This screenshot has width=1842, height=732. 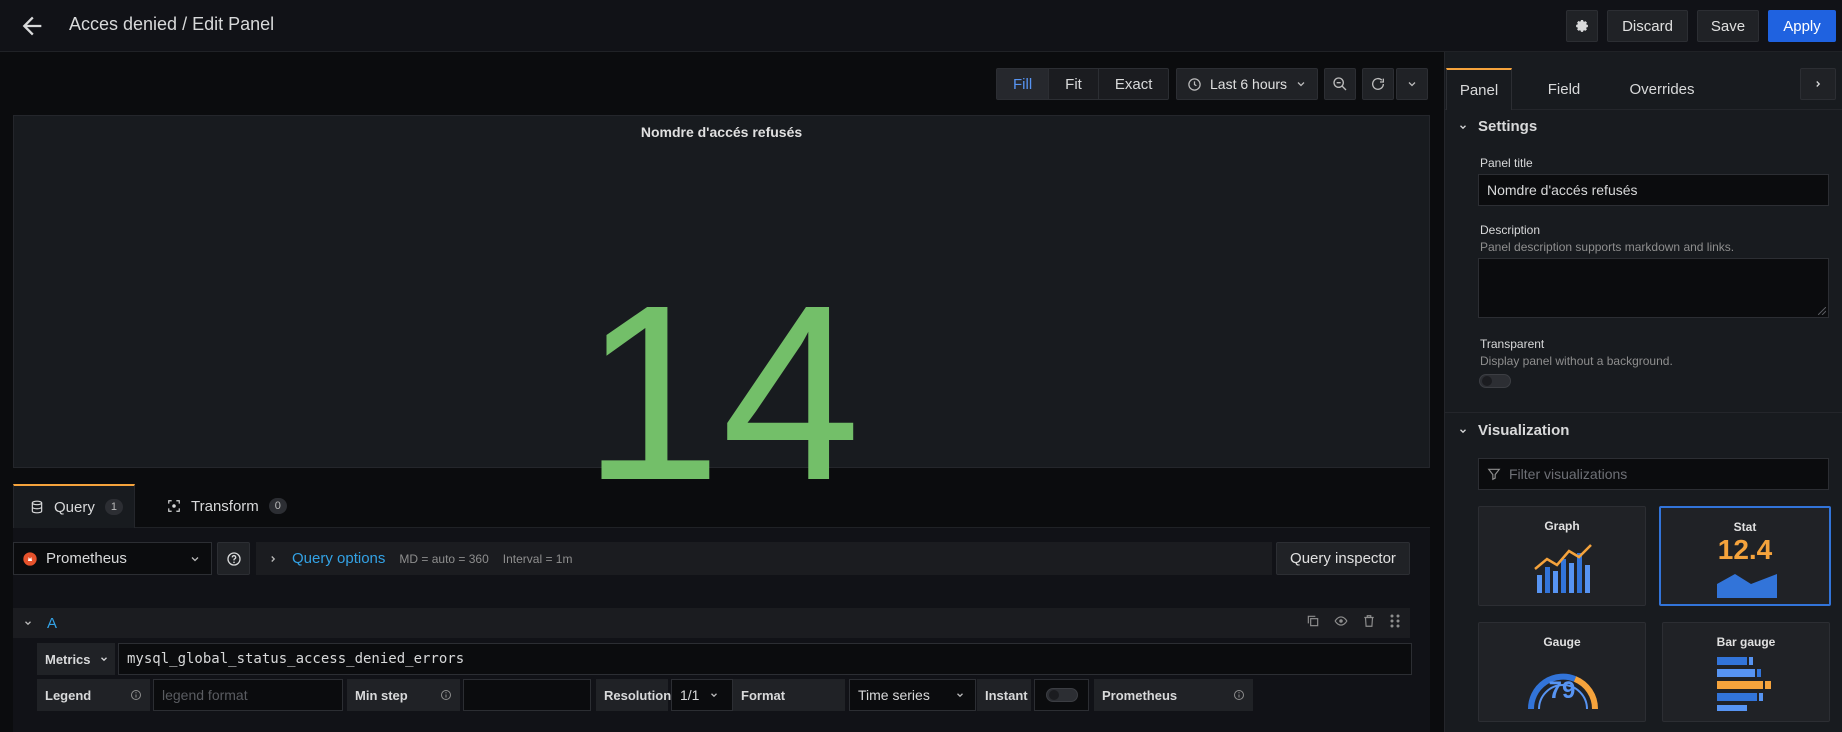 I want to click on view-mode-fit: Fit, so click(x=1074, y=84).